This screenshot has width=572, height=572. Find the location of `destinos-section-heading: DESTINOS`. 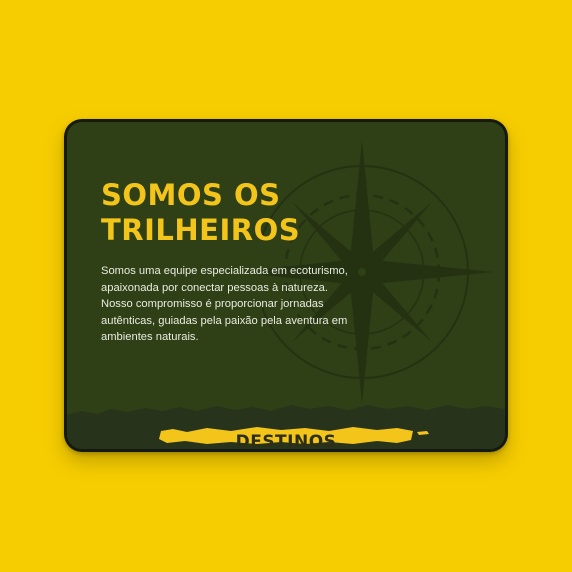

destinos-section-heading: DESTINOS is located at coordinates (286, 440).